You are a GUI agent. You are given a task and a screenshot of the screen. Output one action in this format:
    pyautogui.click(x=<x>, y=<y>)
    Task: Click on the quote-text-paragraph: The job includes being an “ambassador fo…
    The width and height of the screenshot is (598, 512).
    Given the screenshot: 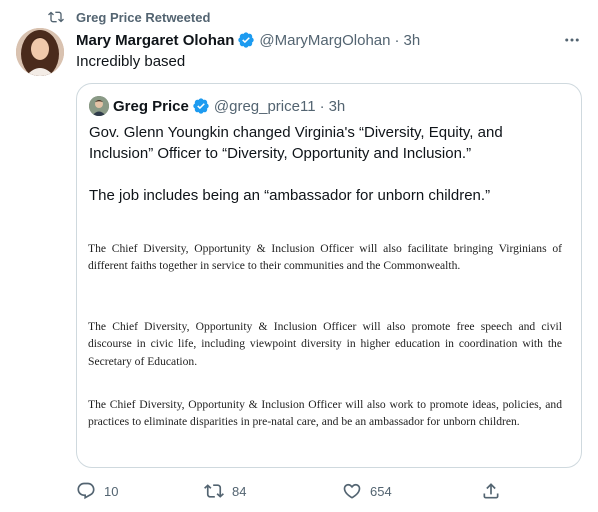 What is the action you would take?
    pyautogui.click(x=290, y=195)
    